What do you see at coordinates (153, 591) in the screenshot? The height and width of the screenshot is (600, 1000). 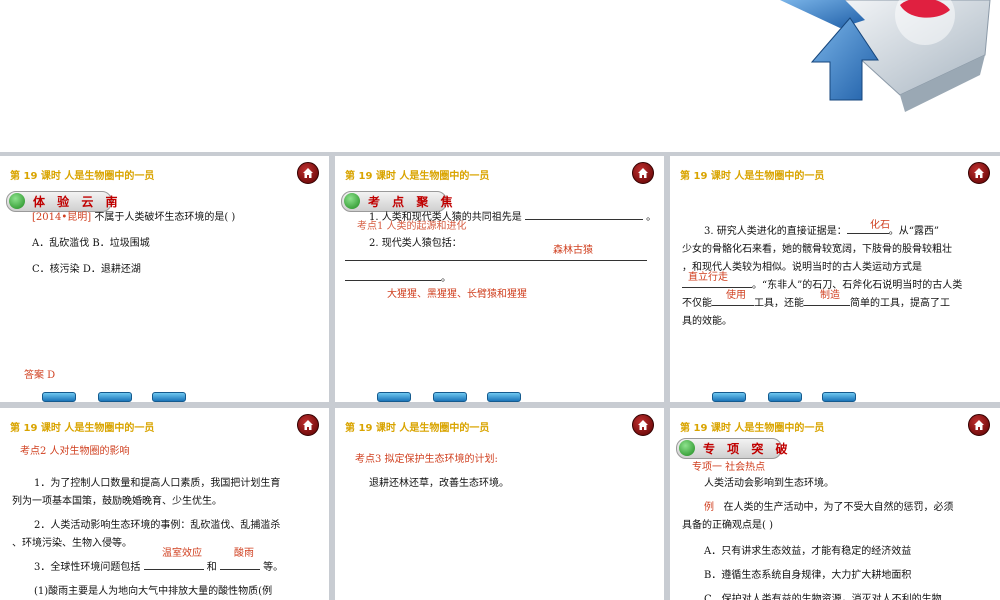 I see `p4-line1: (1)酸雨主要是人为地向大气中排放大量的酸性物质(例` at bounding box center [153, 591].